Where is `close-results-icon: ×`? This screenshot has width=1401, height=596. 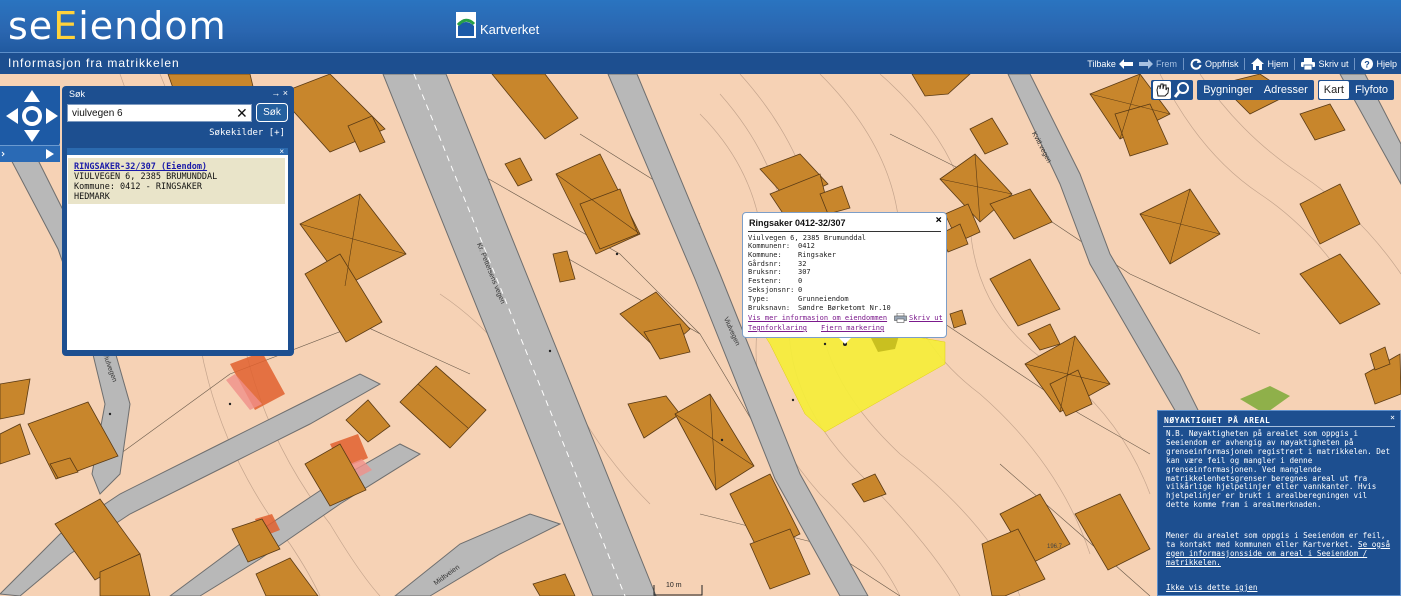
close-results-icon: × is located at coordinates (281, 151).